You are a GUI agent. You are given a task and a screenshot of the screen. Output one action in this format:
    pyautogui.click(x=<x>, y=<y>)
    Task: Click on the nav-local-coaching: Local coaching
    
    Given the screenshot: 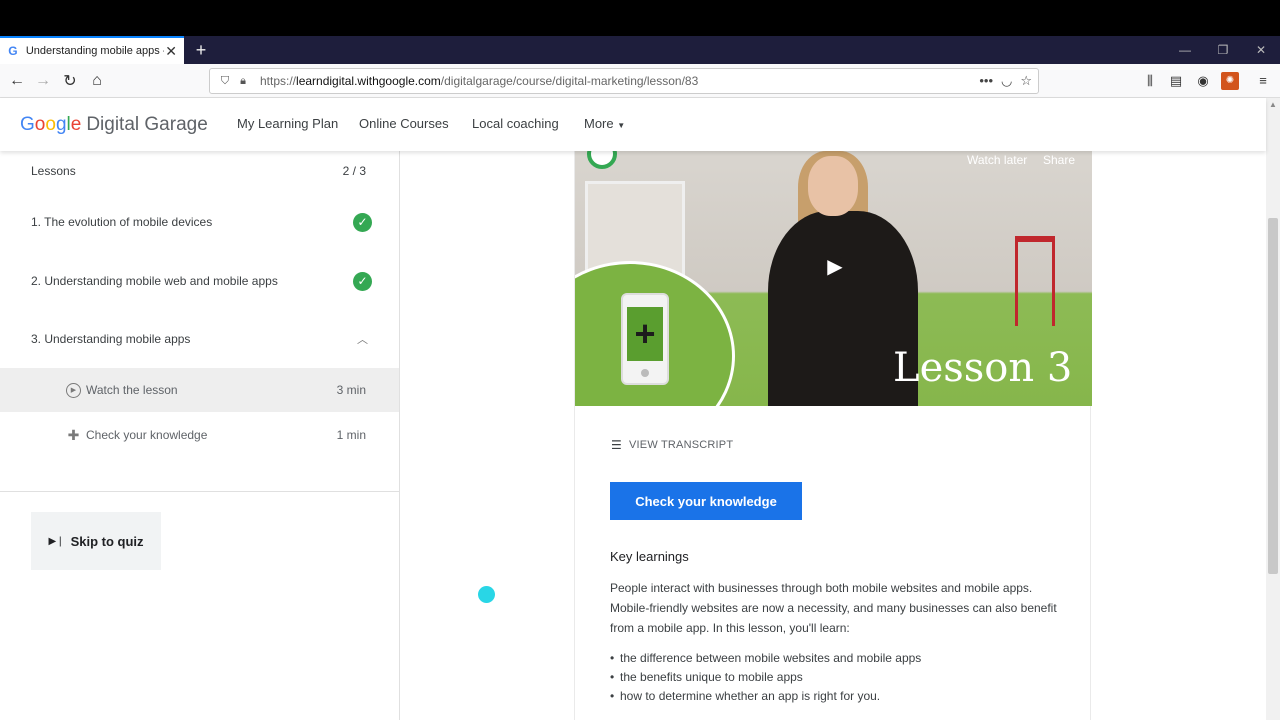 What is the action you would take?
    pyautogui.click(x=515, y=123)
    